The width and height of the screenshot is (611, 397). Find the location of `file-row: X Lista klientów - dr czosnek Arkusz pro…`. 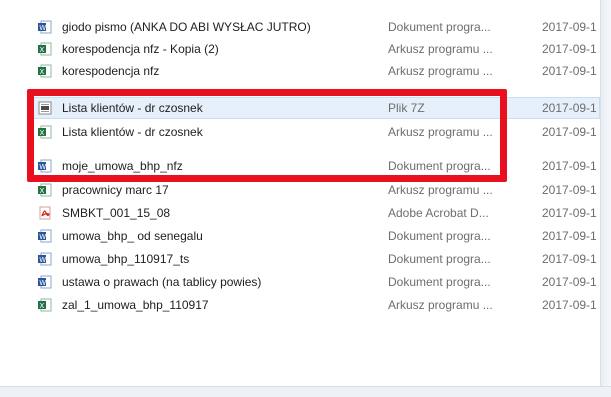

file-row: X Lista klientów - dr czosnek Arkusz pro… is located at coordinates (314, 132).